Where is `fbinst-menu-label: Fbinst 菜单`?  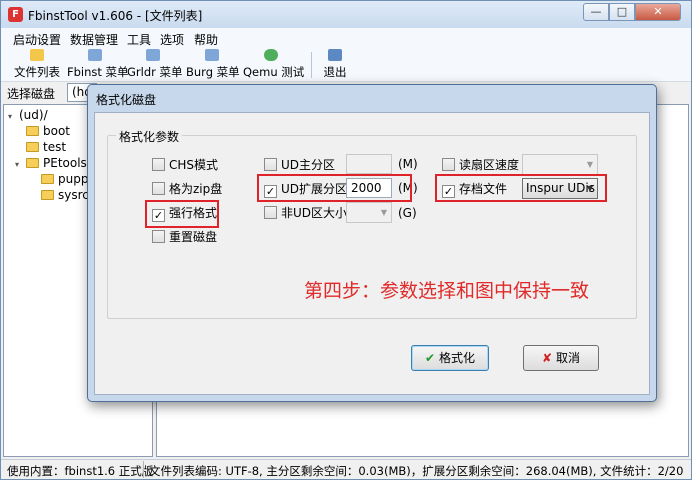
fbinst-menu-label: Fbinst 菜单 is located at coordinates (98, 72).